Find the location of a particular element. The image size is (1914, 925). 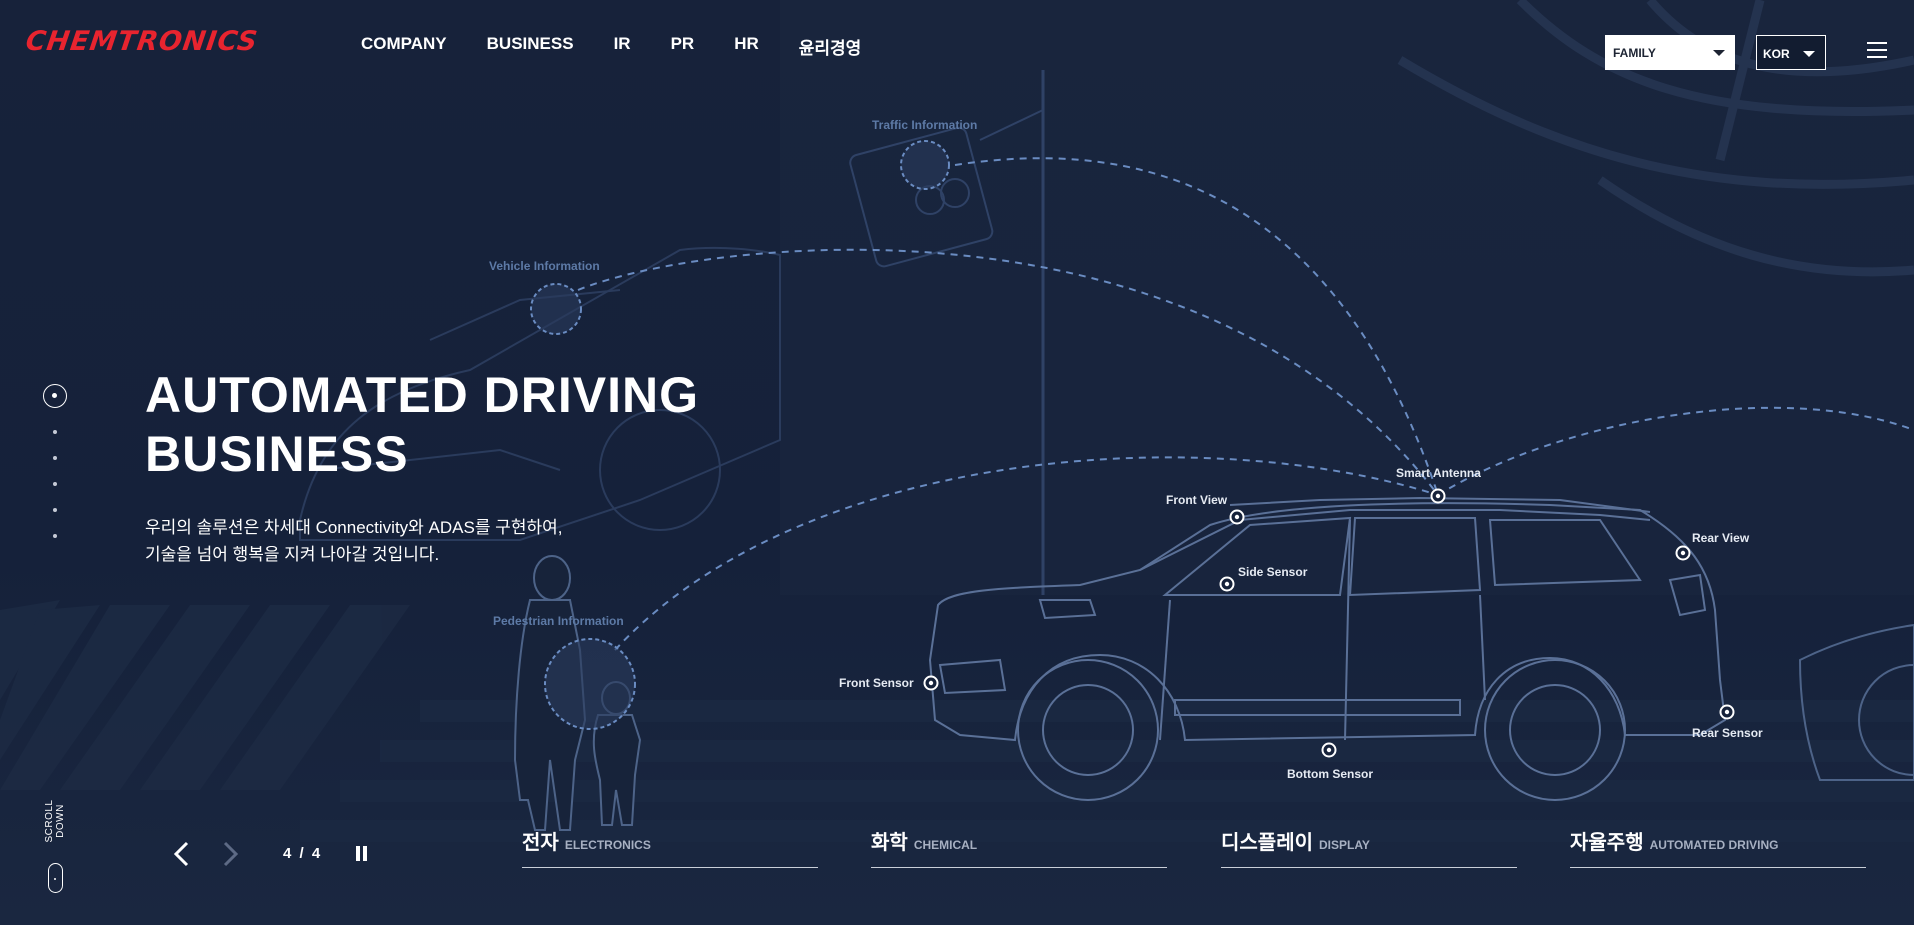

nav-ethics: 윤리경영 is located at coordinates (830, 46).